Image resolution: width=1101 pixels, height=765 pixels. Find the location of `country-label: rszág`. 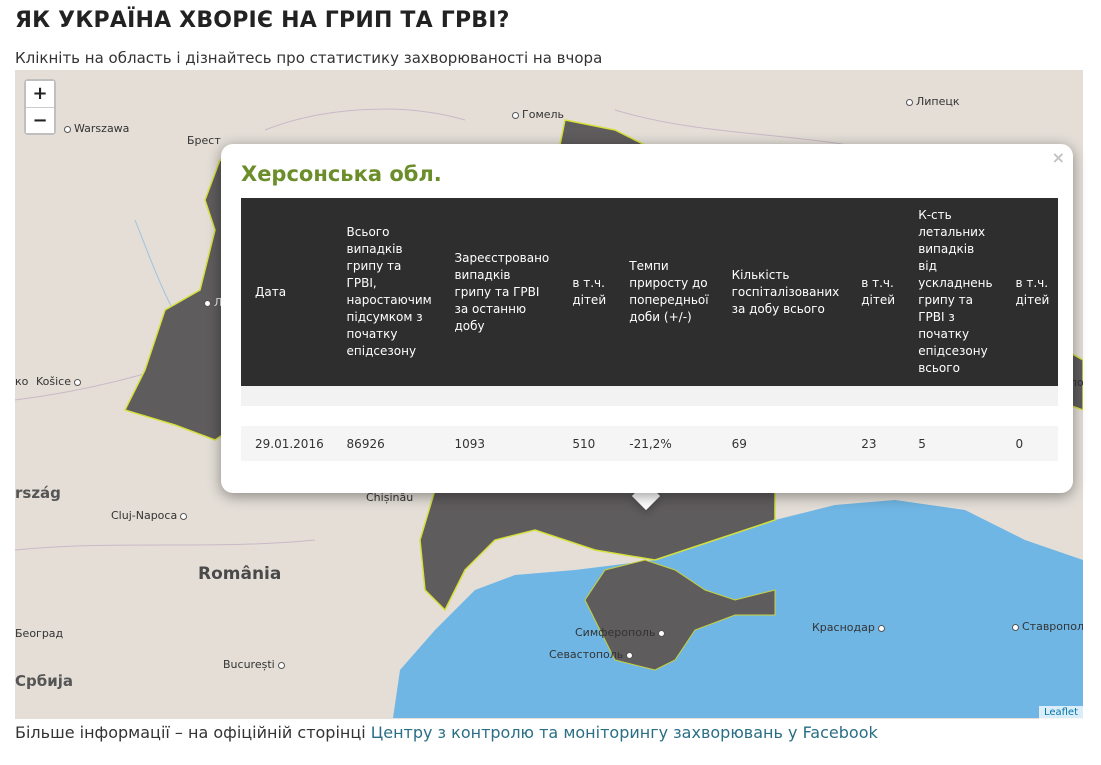

country-label: rszág is located at coordinates (38, 493).